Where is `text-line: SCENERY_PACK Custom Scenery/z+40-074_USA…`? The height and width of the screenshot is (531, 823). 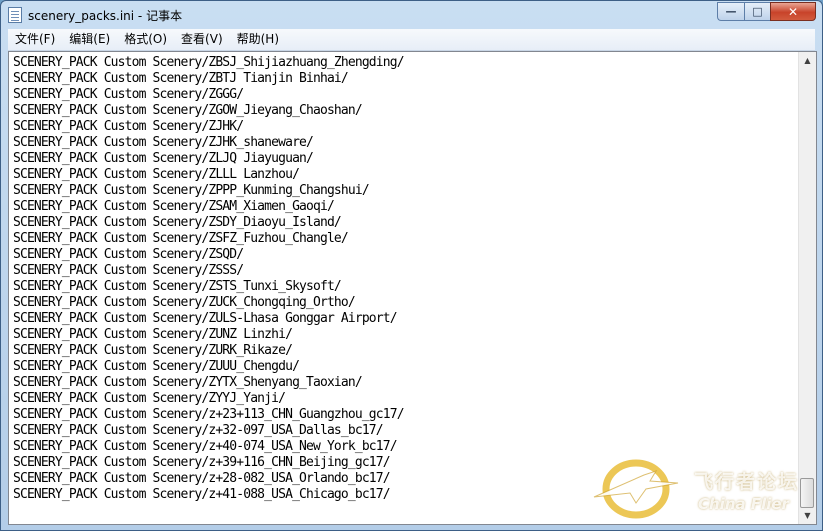 text-line: SCENERY_PACK Custom Scenery/z+40-074_USA… is located at coordinates (205, 446).